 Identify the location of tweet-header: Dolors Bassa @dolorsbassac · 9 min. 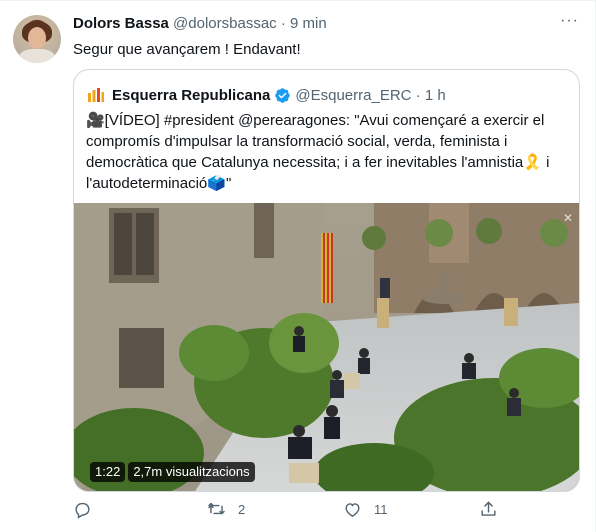
(200, 24).